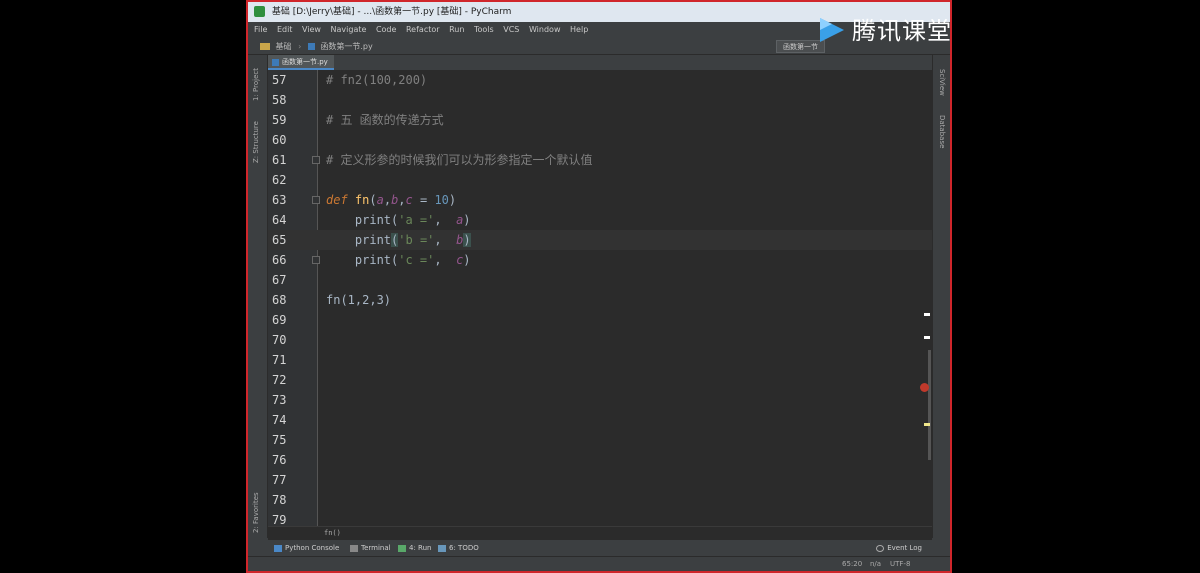  I want to click on bottom-tool-0: Python Console, so click(306, 548).